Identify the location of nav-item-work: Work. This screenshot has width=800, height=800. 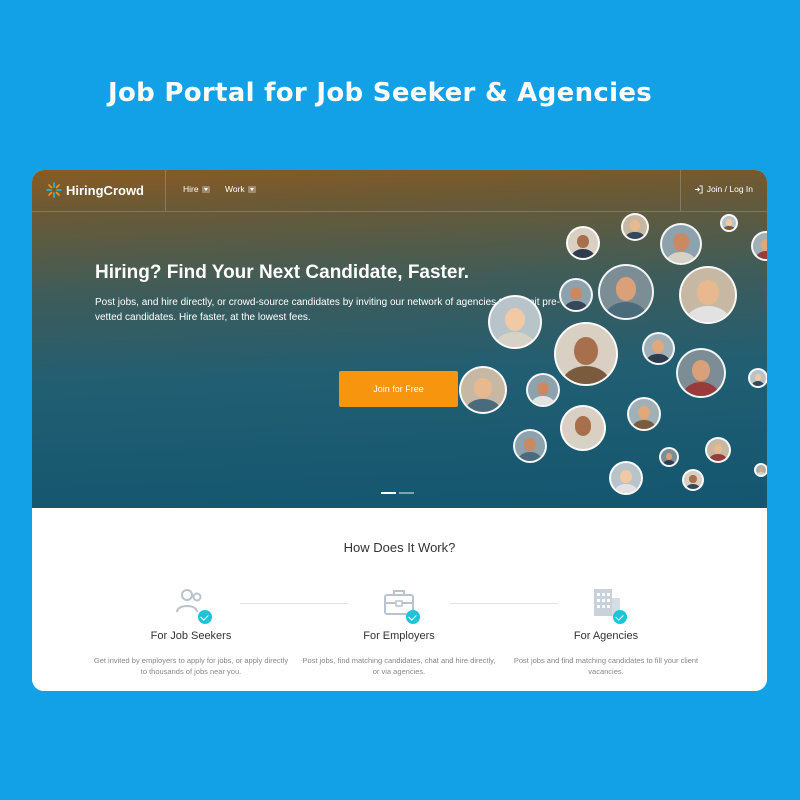
(240, 189).